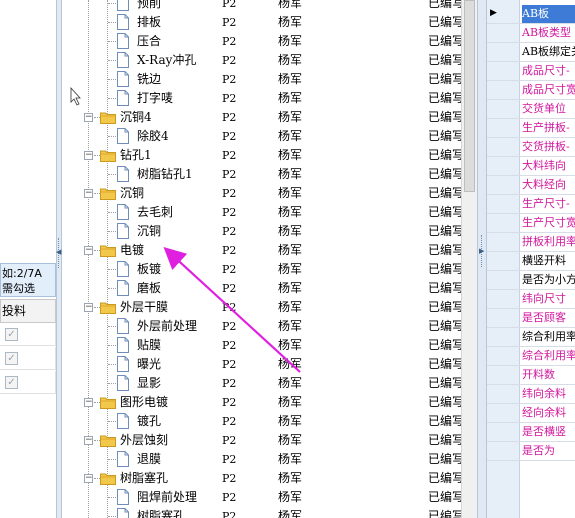  Describe the element at coordinates (28, 311) in the screenshot. I see `feed-column-header: 投料` at that location.